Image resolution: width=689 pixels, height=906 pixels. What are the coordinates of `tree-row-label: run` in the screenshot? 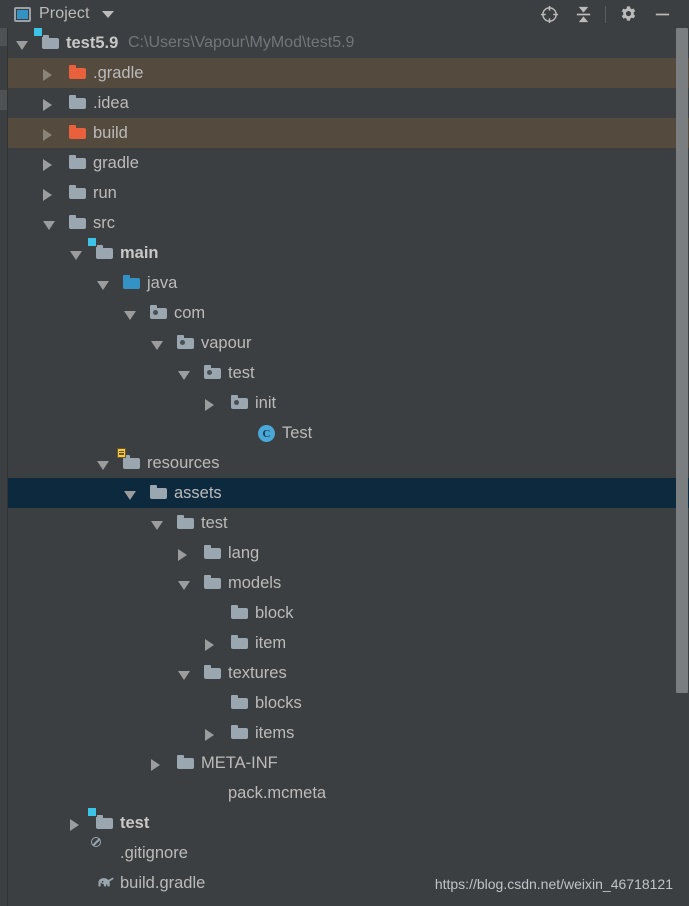 It's located at (105, 193).